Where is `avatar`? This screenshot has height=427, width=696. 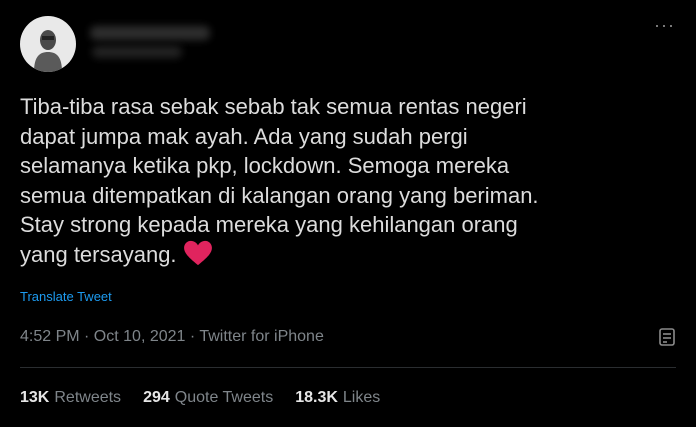 avatar is located at coordinates (48, 44).